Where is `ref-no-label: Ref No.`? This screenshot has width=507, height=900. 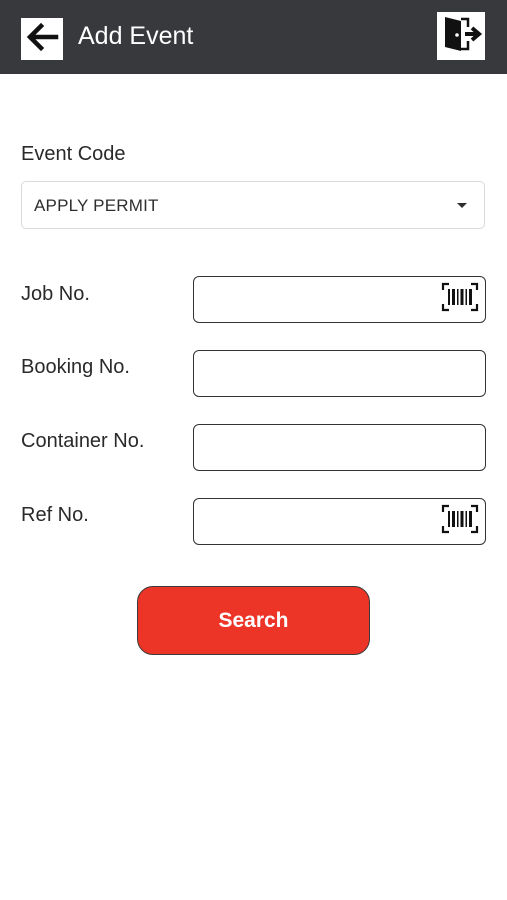
ref-no-label: Ref No. is located at coordinates (55, 515).